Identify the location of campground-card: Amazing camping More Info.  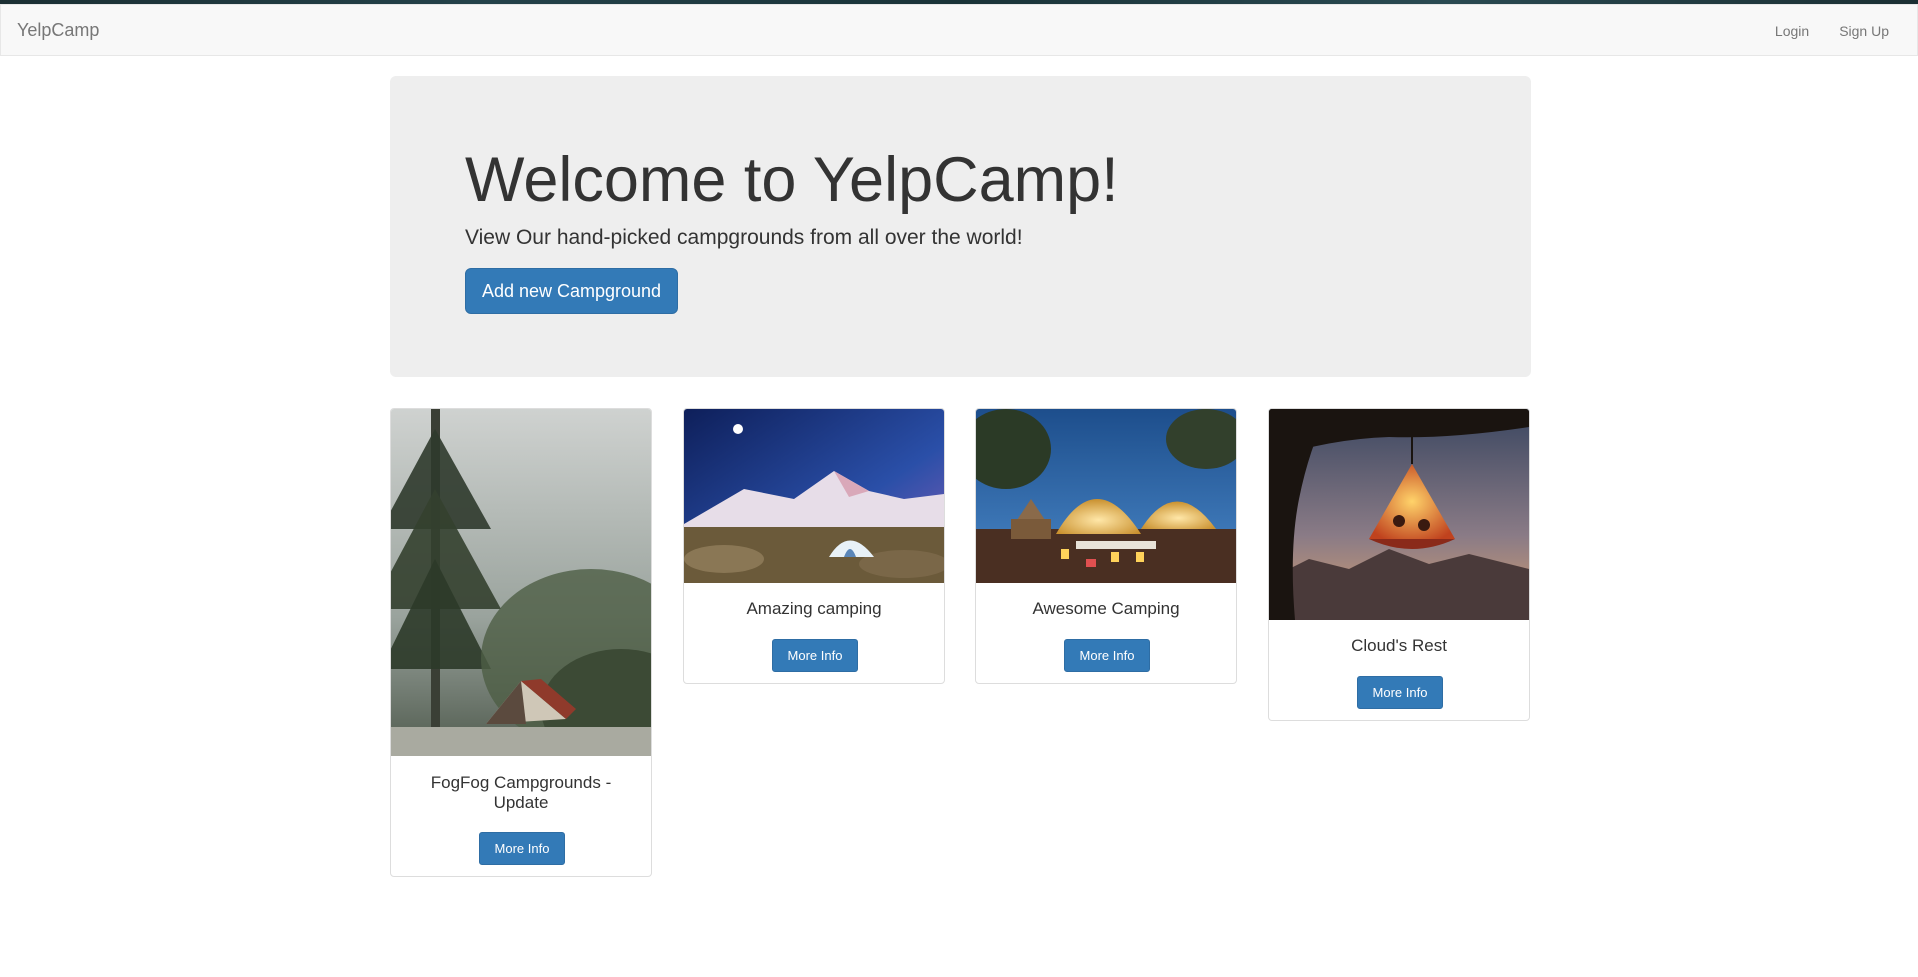
(814, 546).